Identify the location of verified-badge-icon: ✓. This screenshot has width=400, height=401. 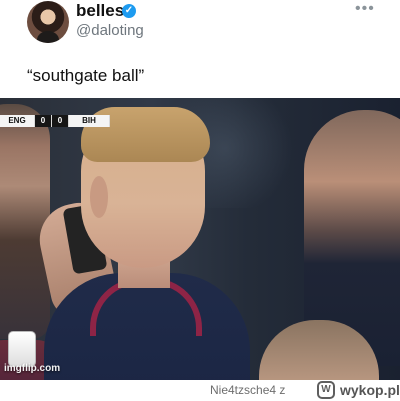
(129, 11).